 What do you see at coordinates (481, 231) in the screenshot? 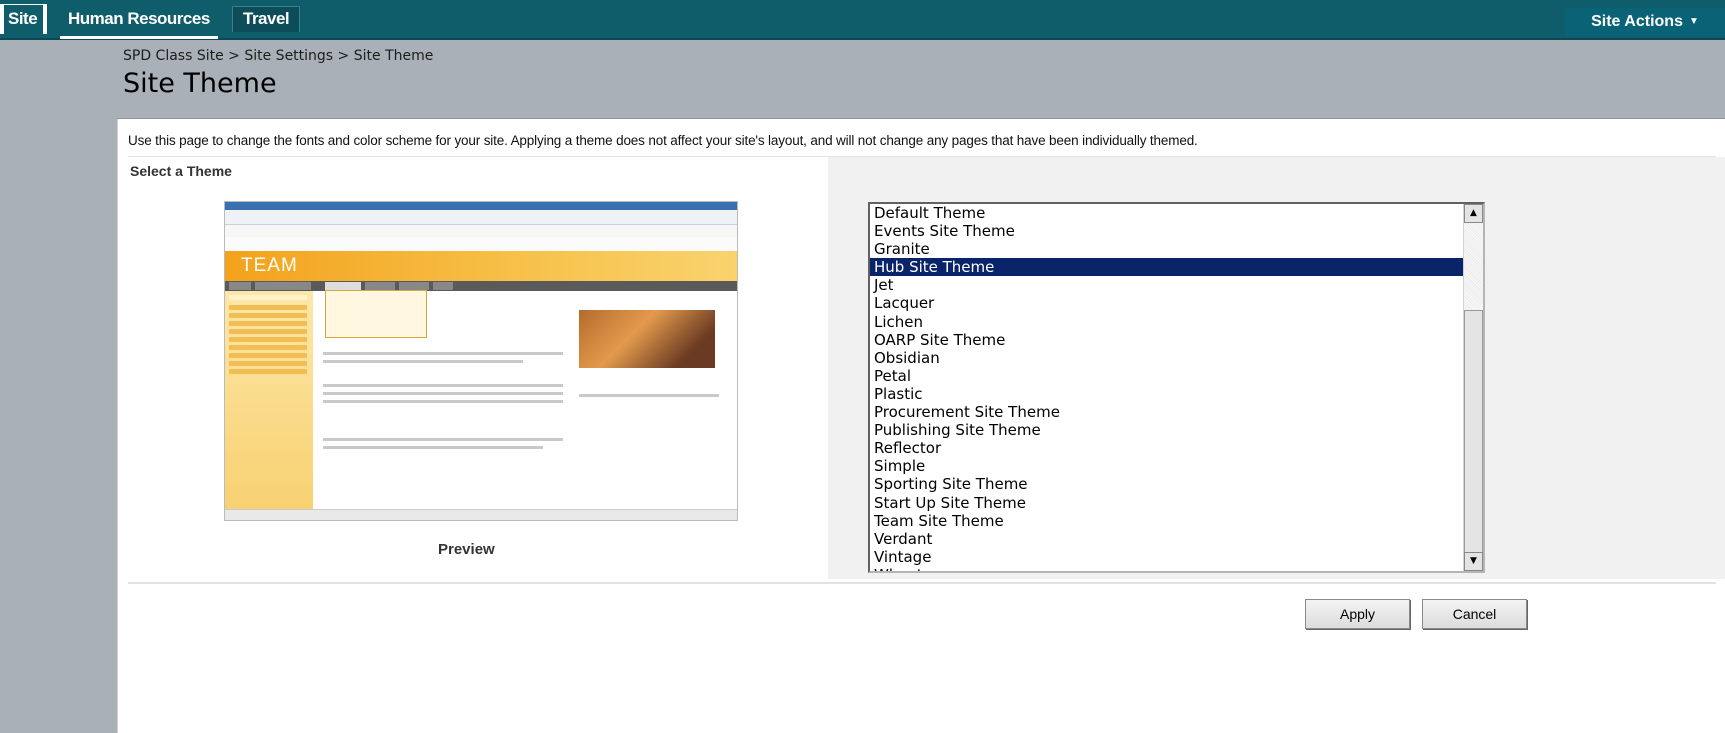
I see `preview-toolbar` at bounding box center [481, 231].